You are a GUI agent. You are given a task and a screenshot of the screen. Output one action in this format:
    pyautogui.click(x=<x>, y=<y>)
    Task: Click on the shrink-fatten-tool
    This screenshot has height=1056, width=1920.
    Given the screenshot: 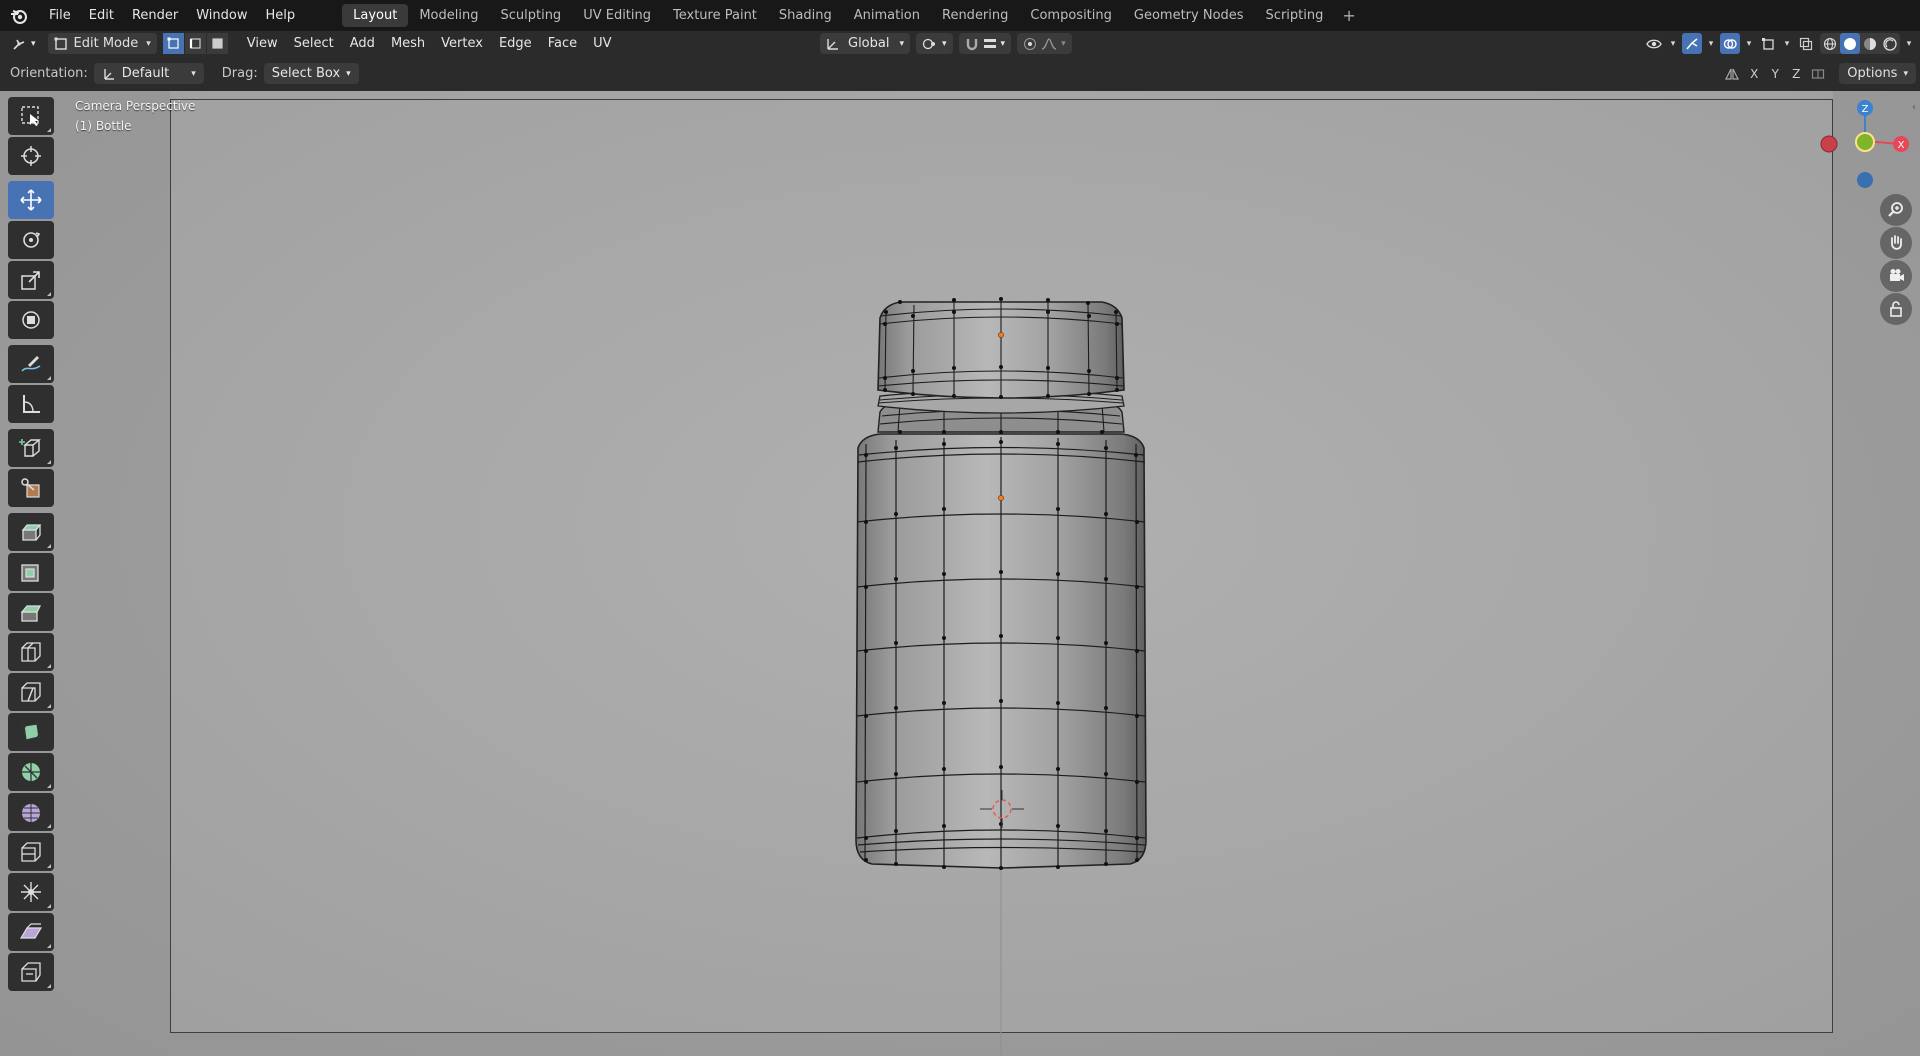 What is the action you would take?
    pyautogui.click(x=31, y=892)
    